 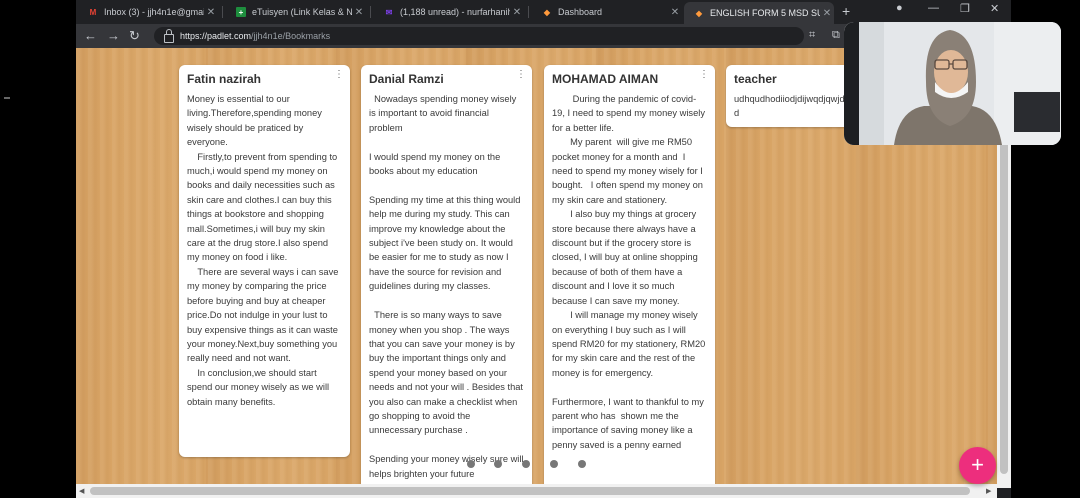 What do you see at coordinates (988, 491) in the screenshot?
I see `scroll-right-icon: ▶` at bounding box center [988, 491].